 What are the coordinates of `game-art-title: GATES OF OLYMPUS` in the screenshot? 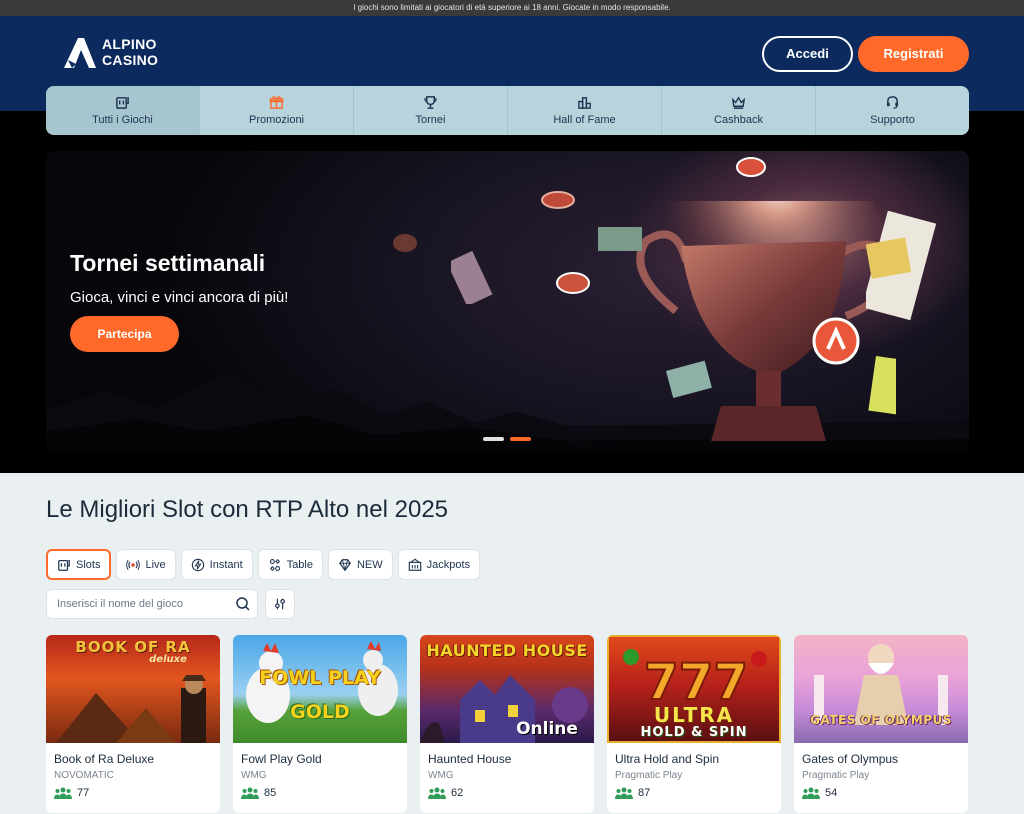 It's located at (881, 720).